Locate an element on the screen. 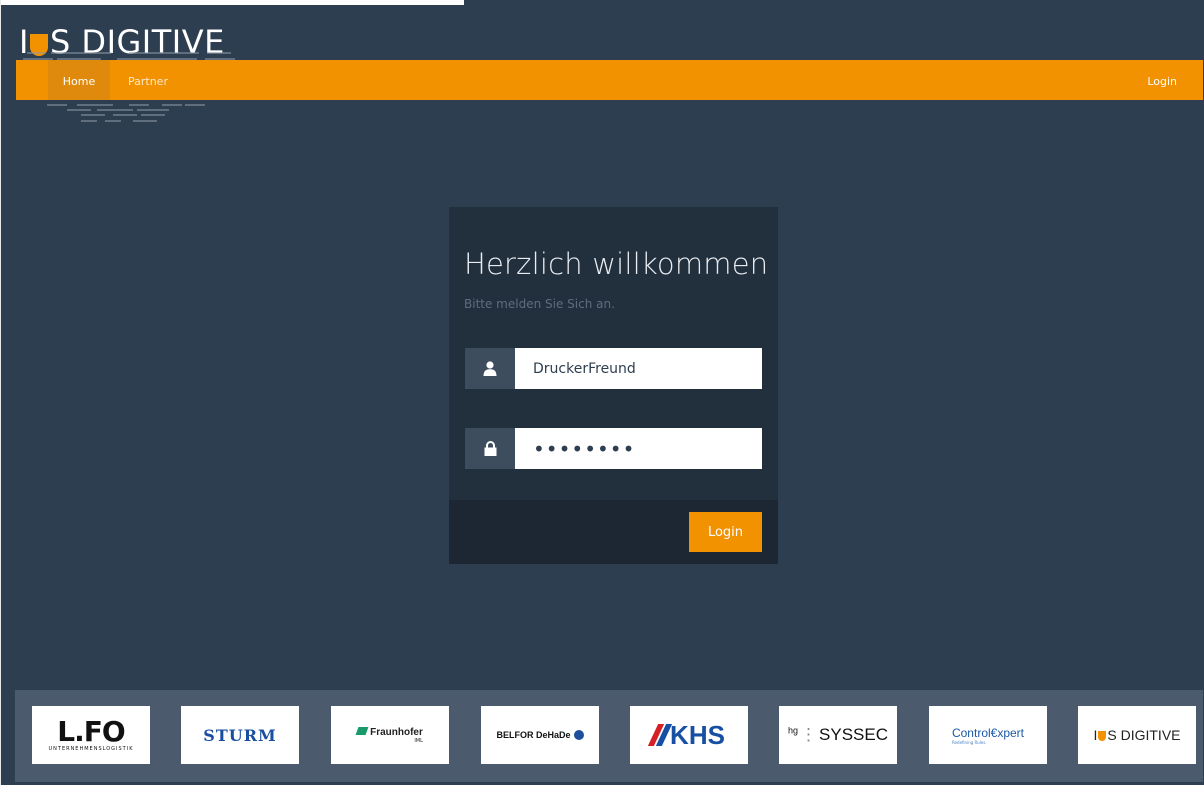  belfor-mark-icon is located at coordinates (578, 735).